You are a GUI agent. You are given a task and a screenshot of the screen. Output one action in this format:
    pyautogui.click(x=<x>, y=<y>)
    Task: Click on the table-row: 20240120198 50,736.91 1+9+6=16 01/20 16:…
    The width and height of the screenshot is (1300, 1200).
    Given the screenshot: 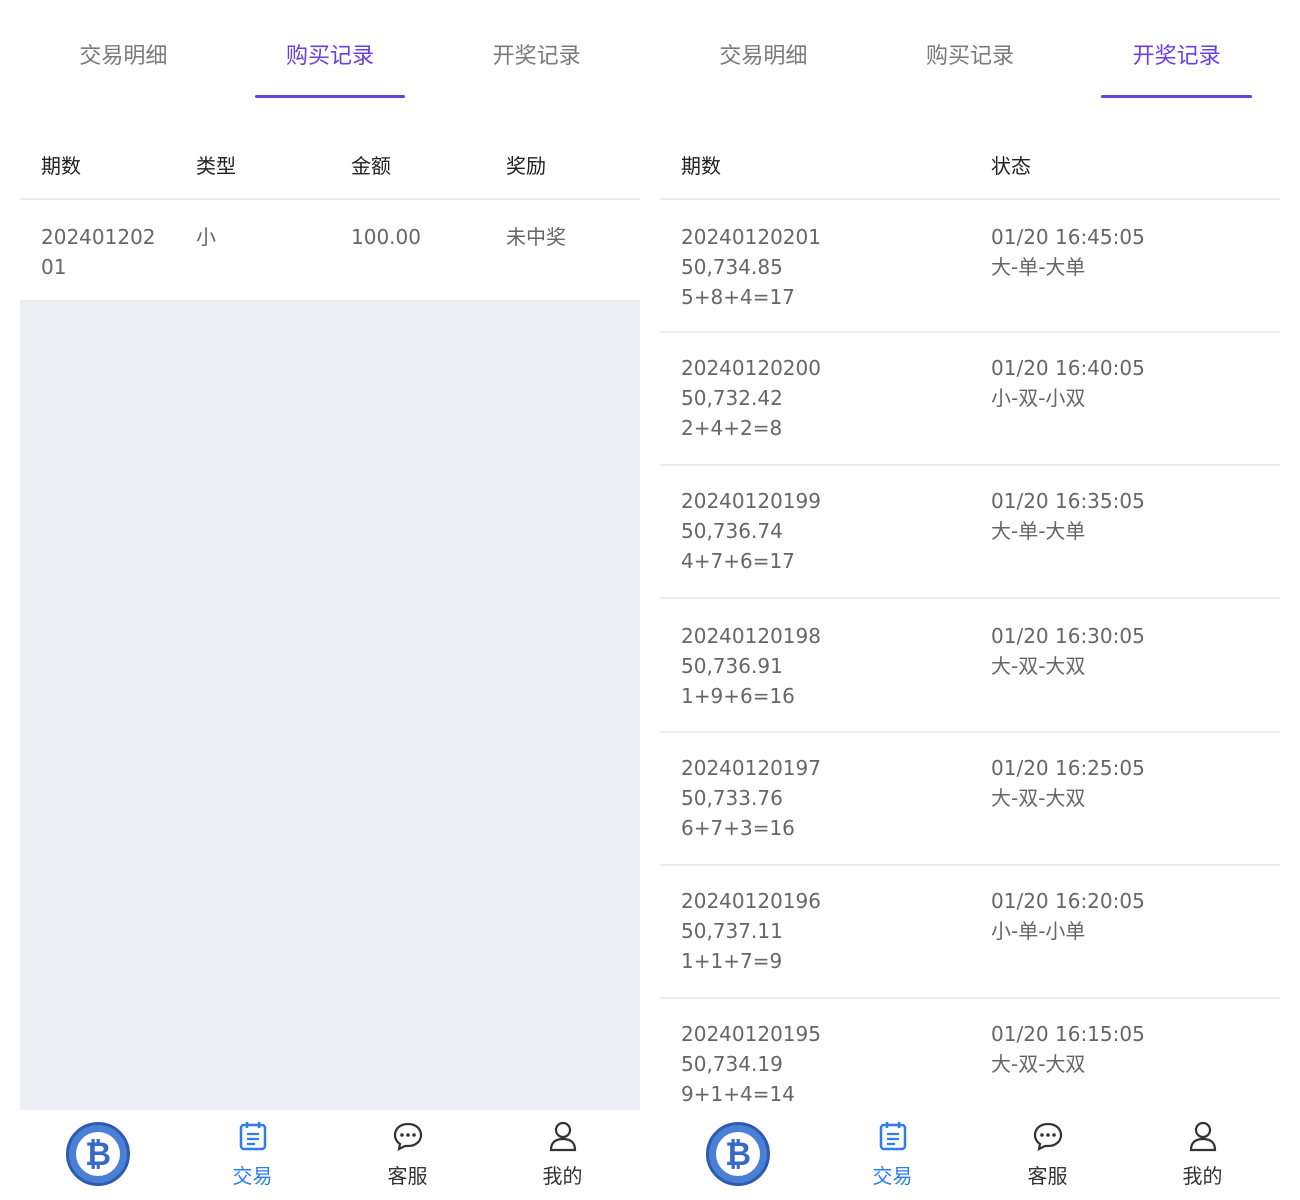 What is the action you would take?
    pyautogui.click(x=970, y=666)
    